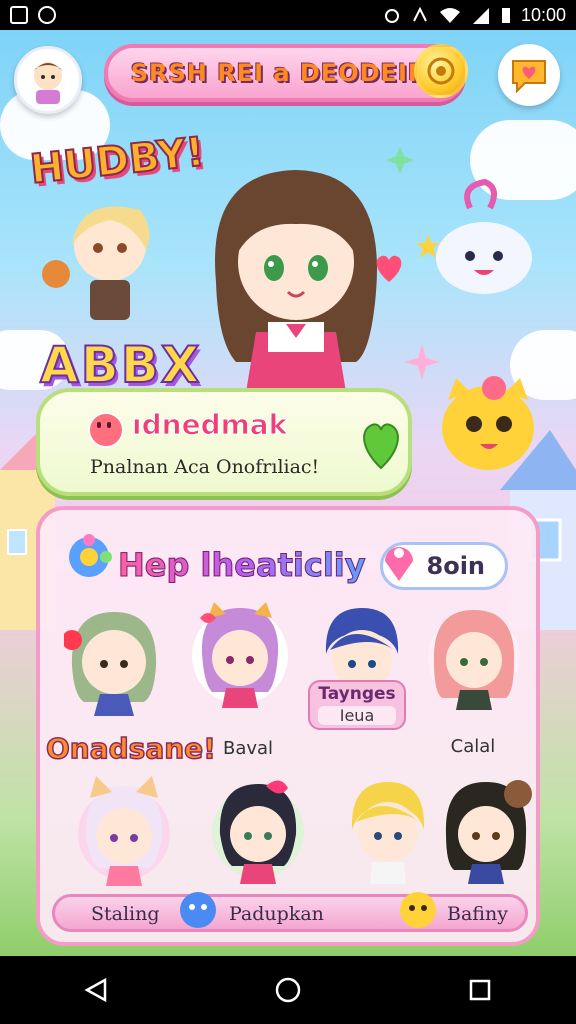 This screenshot has width=576, height=1024. I want to click on abbx-banner-text: ABBX, so click(120, 365).